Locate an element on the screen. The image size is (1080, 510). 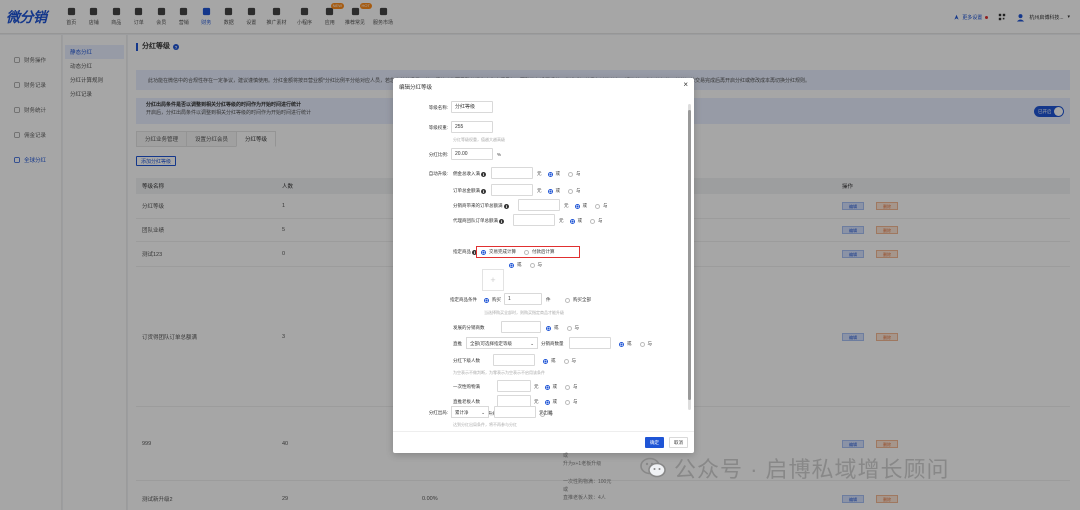
buy-unit: 件 is located at coordinates (548, 299).